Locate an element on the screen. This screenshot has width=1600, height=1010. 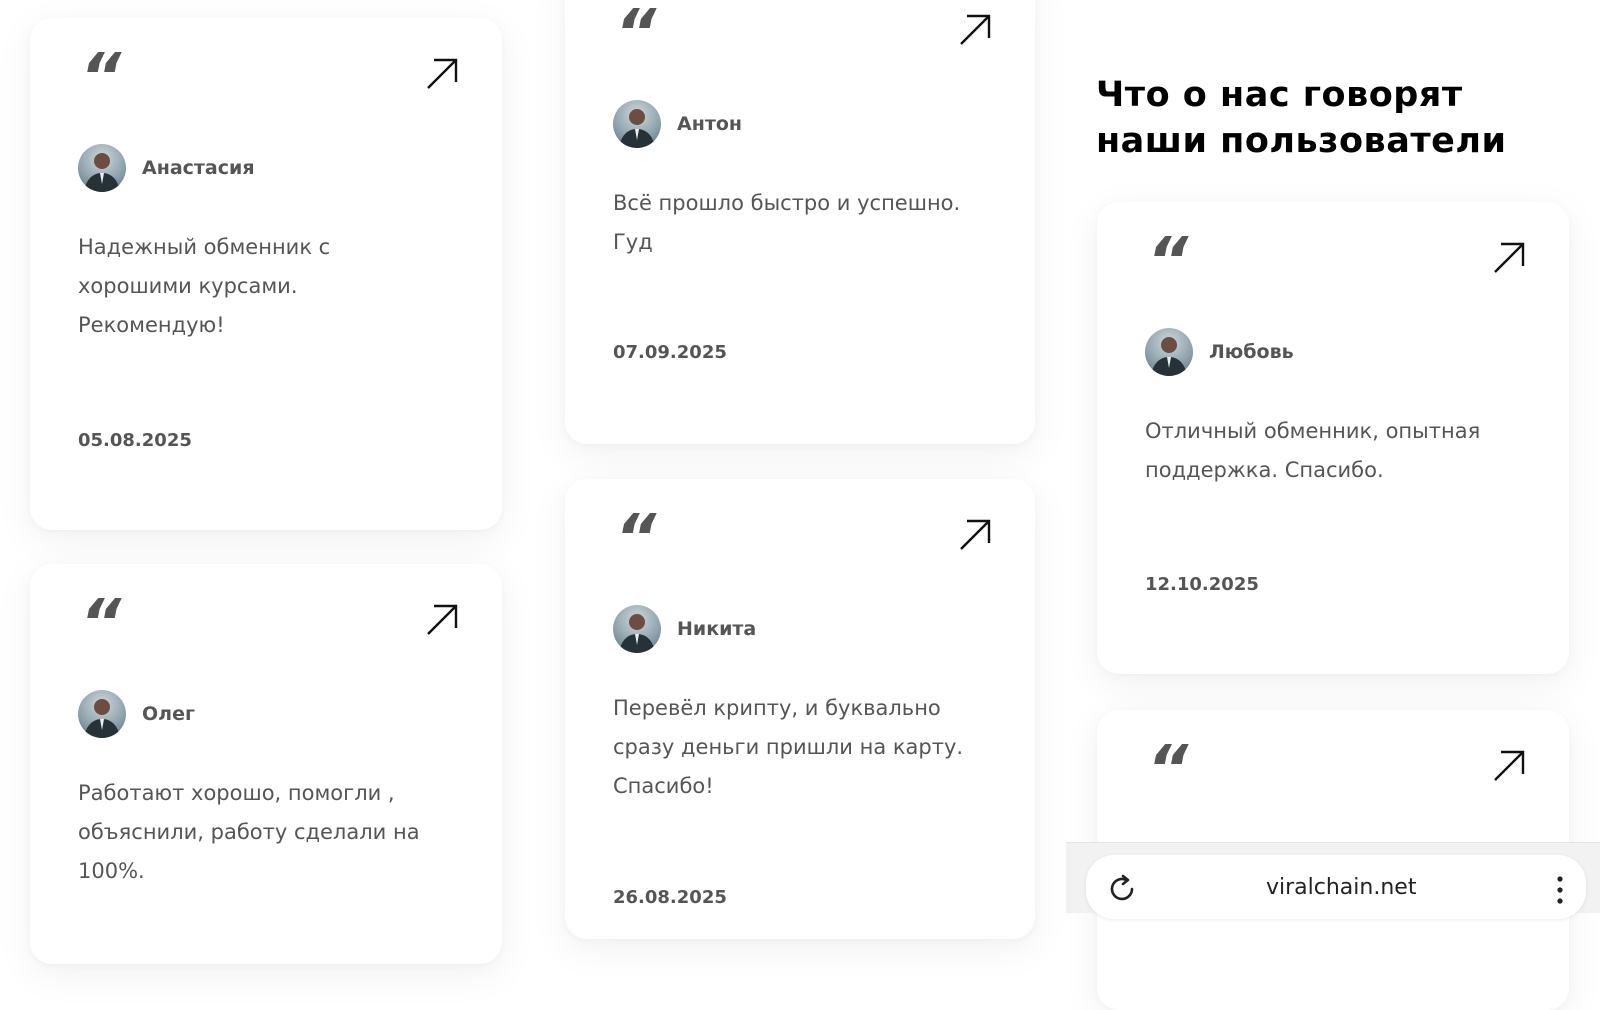
review-author-name: Никита is located at coordinates (717, 629).